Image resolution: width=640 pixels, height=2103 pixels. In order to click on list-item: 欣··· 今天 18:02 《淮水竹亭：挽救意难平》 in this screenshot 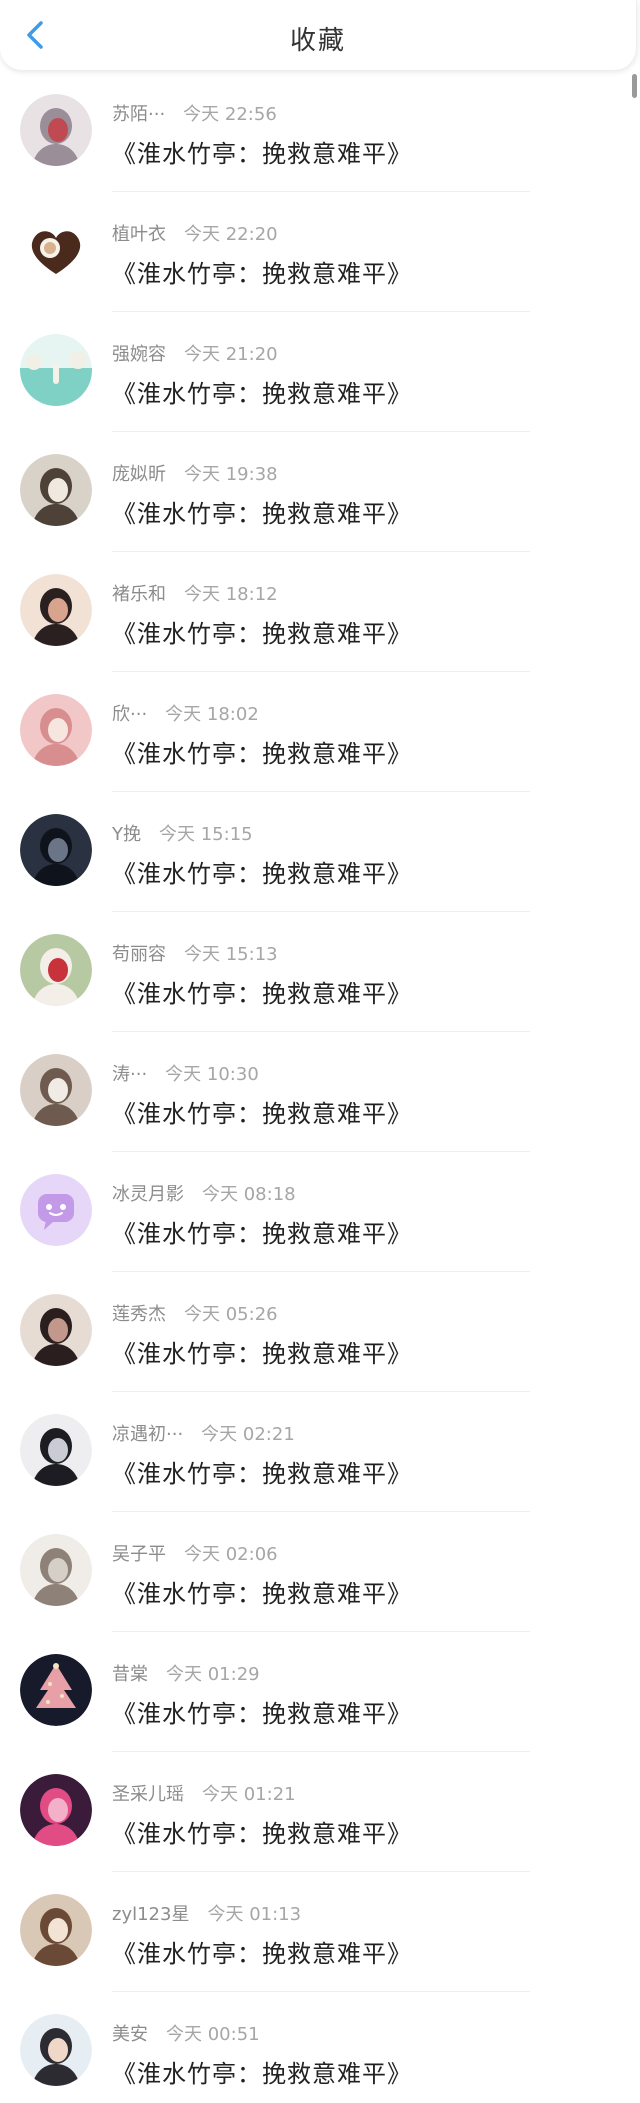, I will do `click(320, 750)`.